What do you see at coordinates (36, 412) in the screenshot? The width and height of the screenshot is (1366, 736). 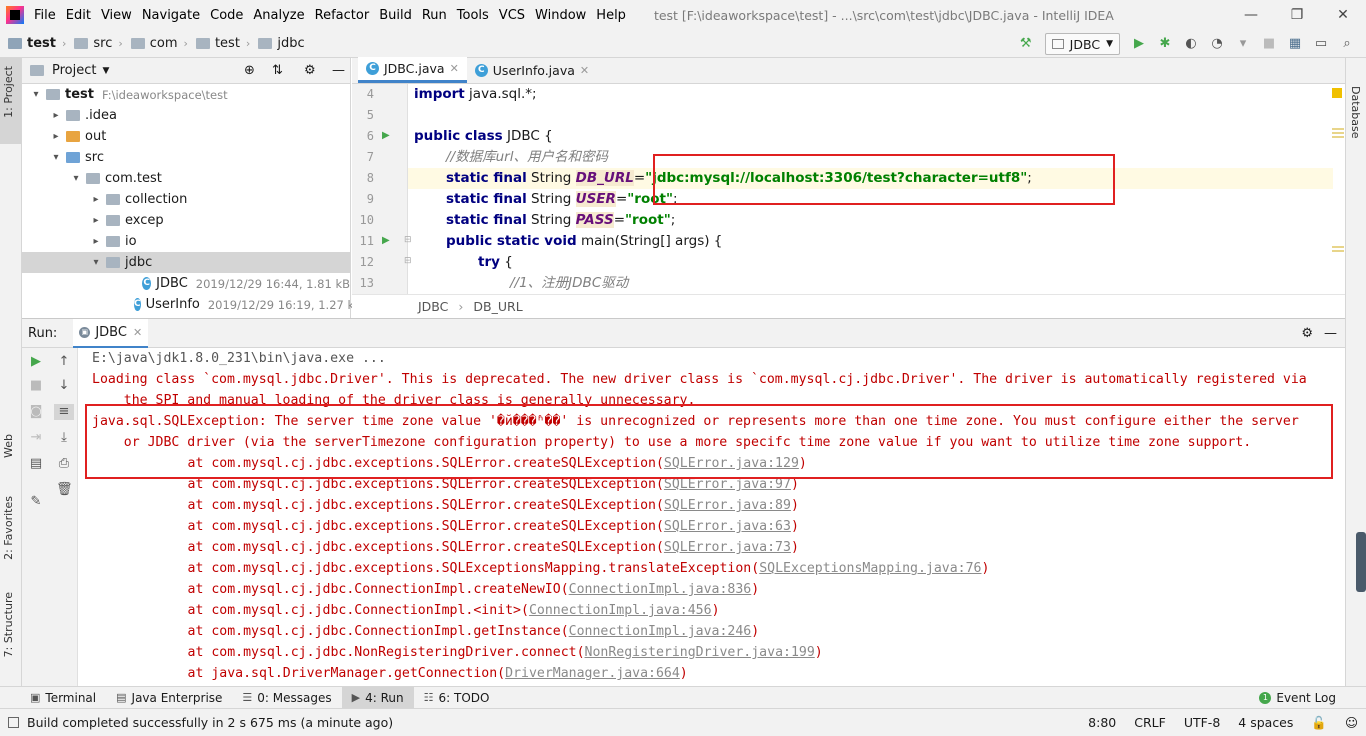 I see `camera-icon: ◙` at bounding box center [36, 412].